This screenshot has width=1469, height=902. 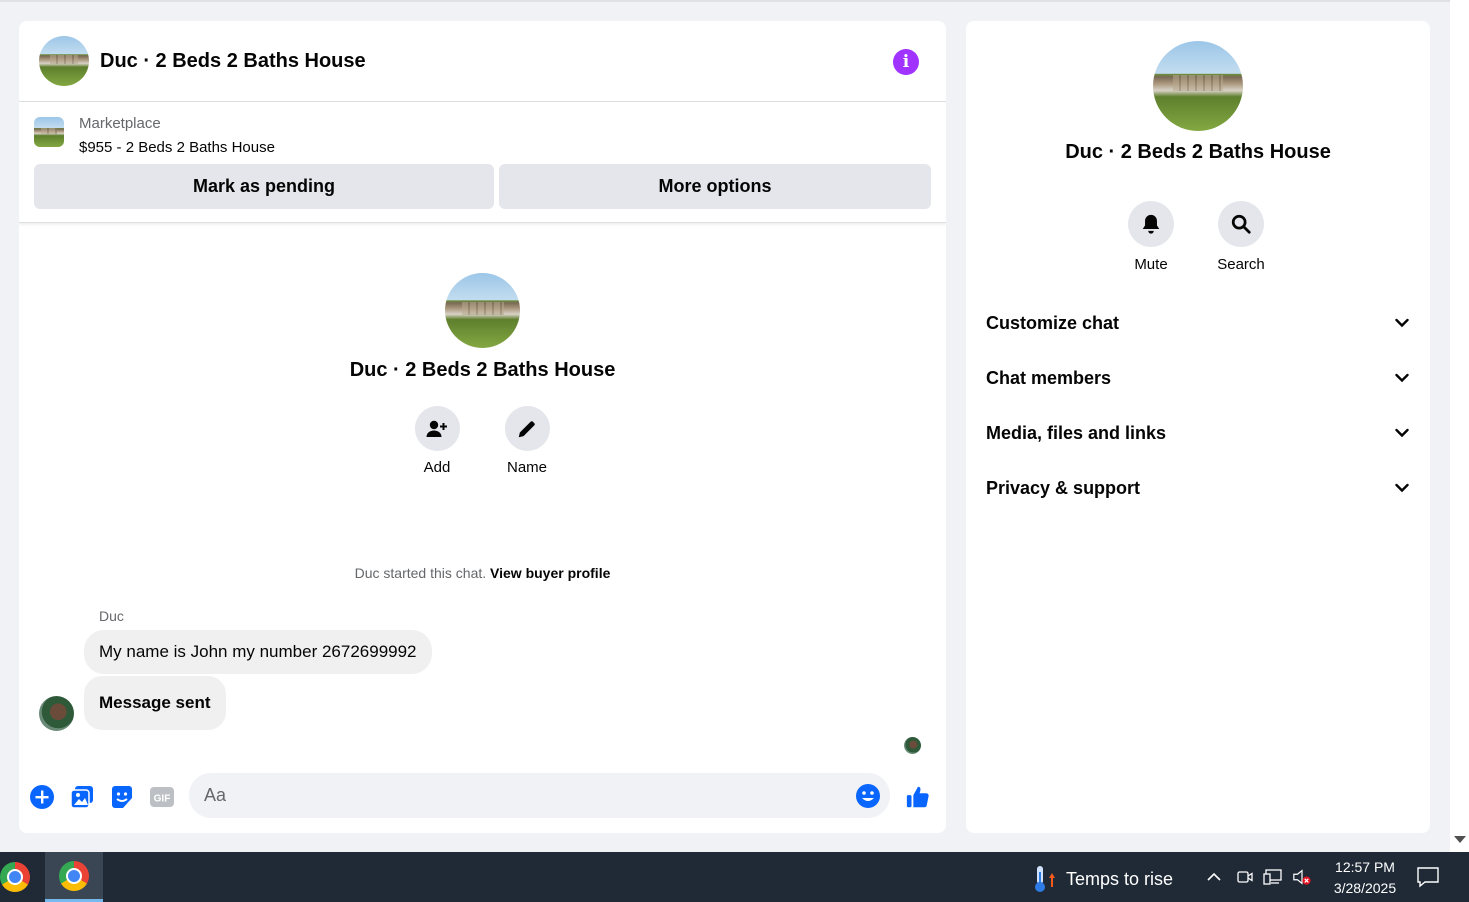 I want to click on sender-name: Duc, so click(x=111, y=616).